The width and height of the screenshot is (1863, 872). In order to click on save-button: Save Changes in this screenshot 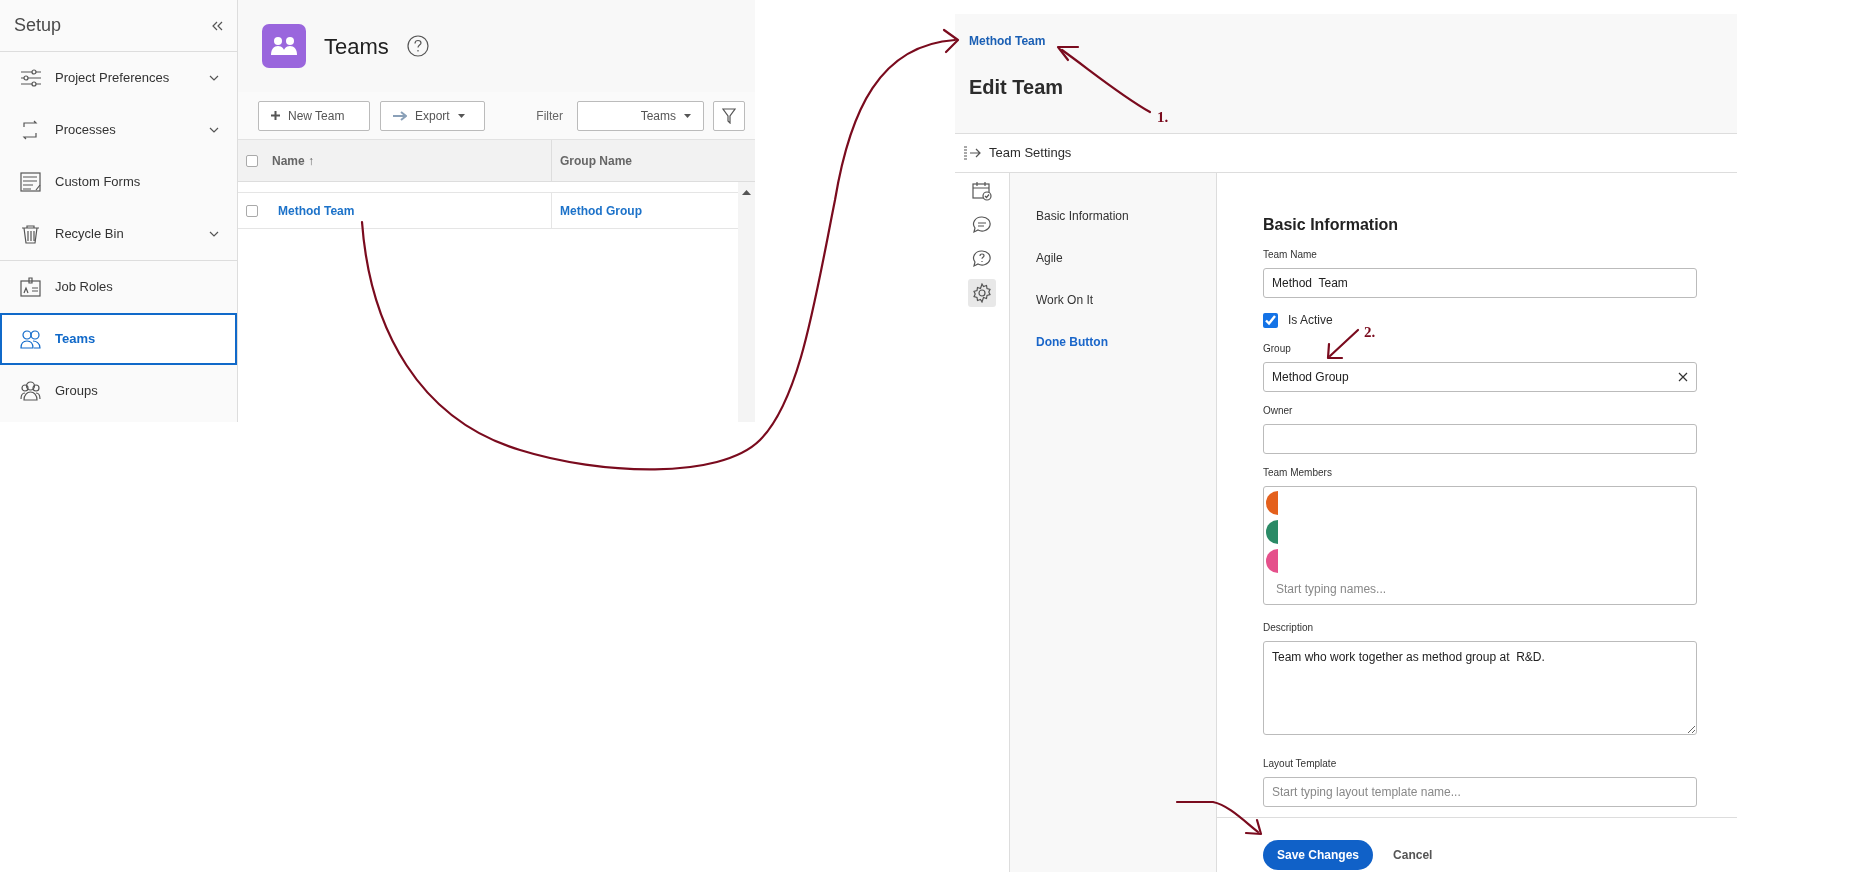, I will do `click(1318, 854)`.